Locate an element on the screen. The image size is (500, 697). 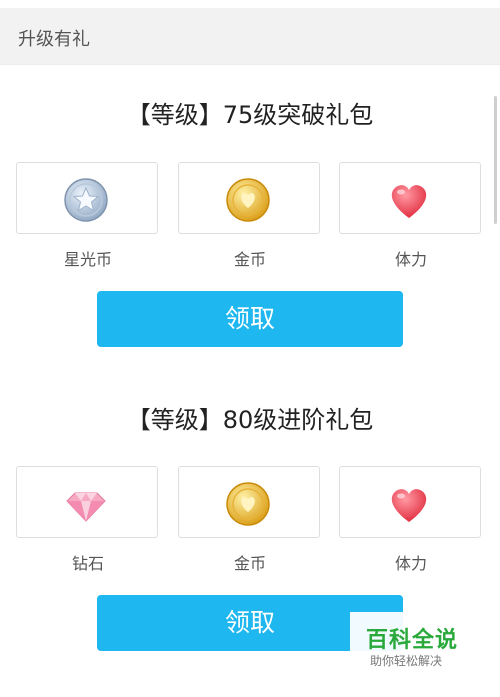
reward-card-diamond is located at coordinates (87, 502).